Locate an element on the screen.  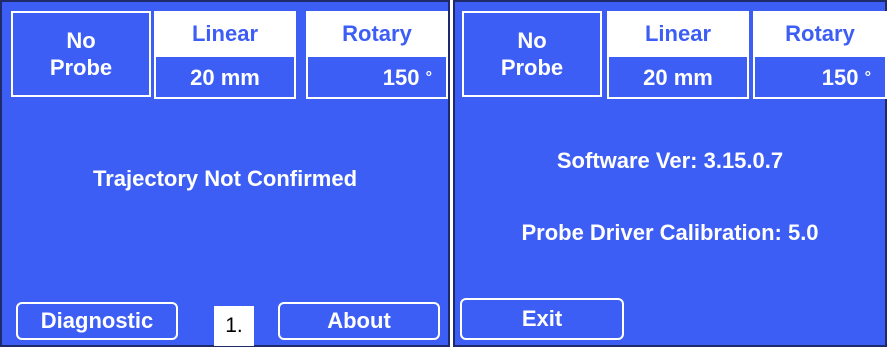
exit-button: Exit is located at coordinates (542, 319).